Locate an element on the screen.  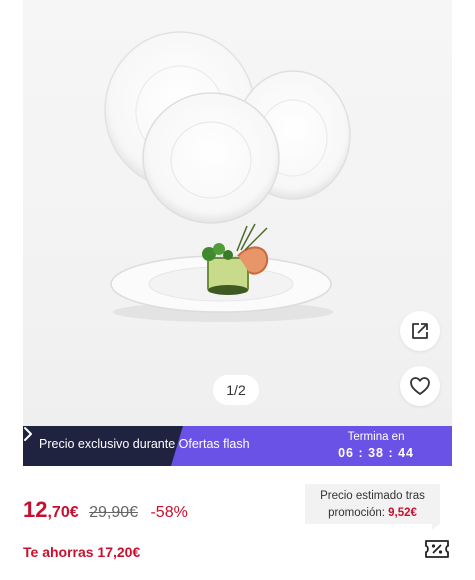
price-row: 12,70€ 29,90€ -58% is located at coordinates (105, 510).